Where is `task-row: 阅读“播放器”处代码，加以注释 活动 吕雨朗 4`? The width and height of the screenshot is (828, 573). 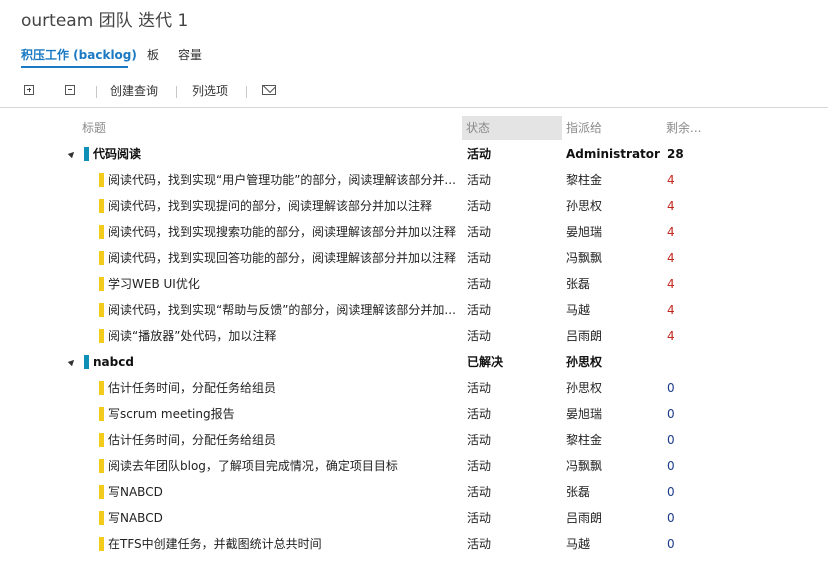
task-row: 阅读“播放器”处代码，加以注释 活动 吕雨朗 4 is located at coordinates (414, 336).